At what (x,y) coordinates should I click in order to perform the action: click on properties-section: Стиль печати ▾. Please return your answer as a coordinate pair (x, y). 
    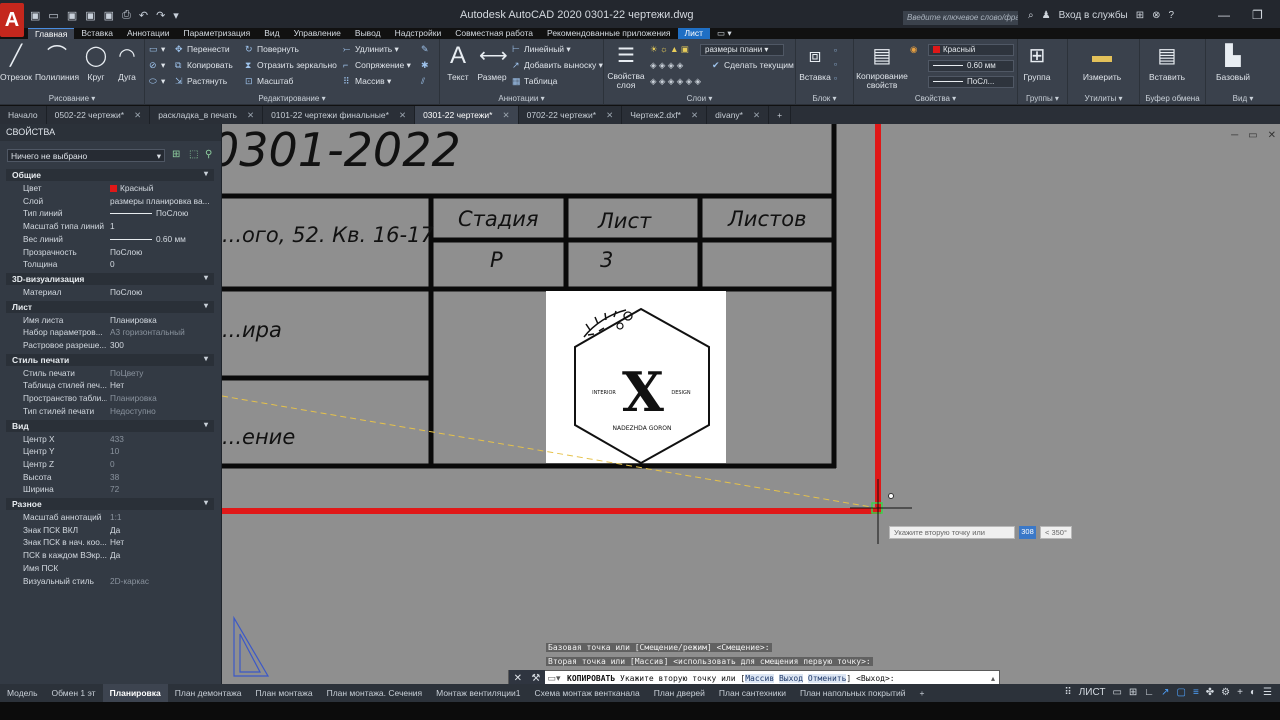
    Looking at the image, I should click on (110, 359).